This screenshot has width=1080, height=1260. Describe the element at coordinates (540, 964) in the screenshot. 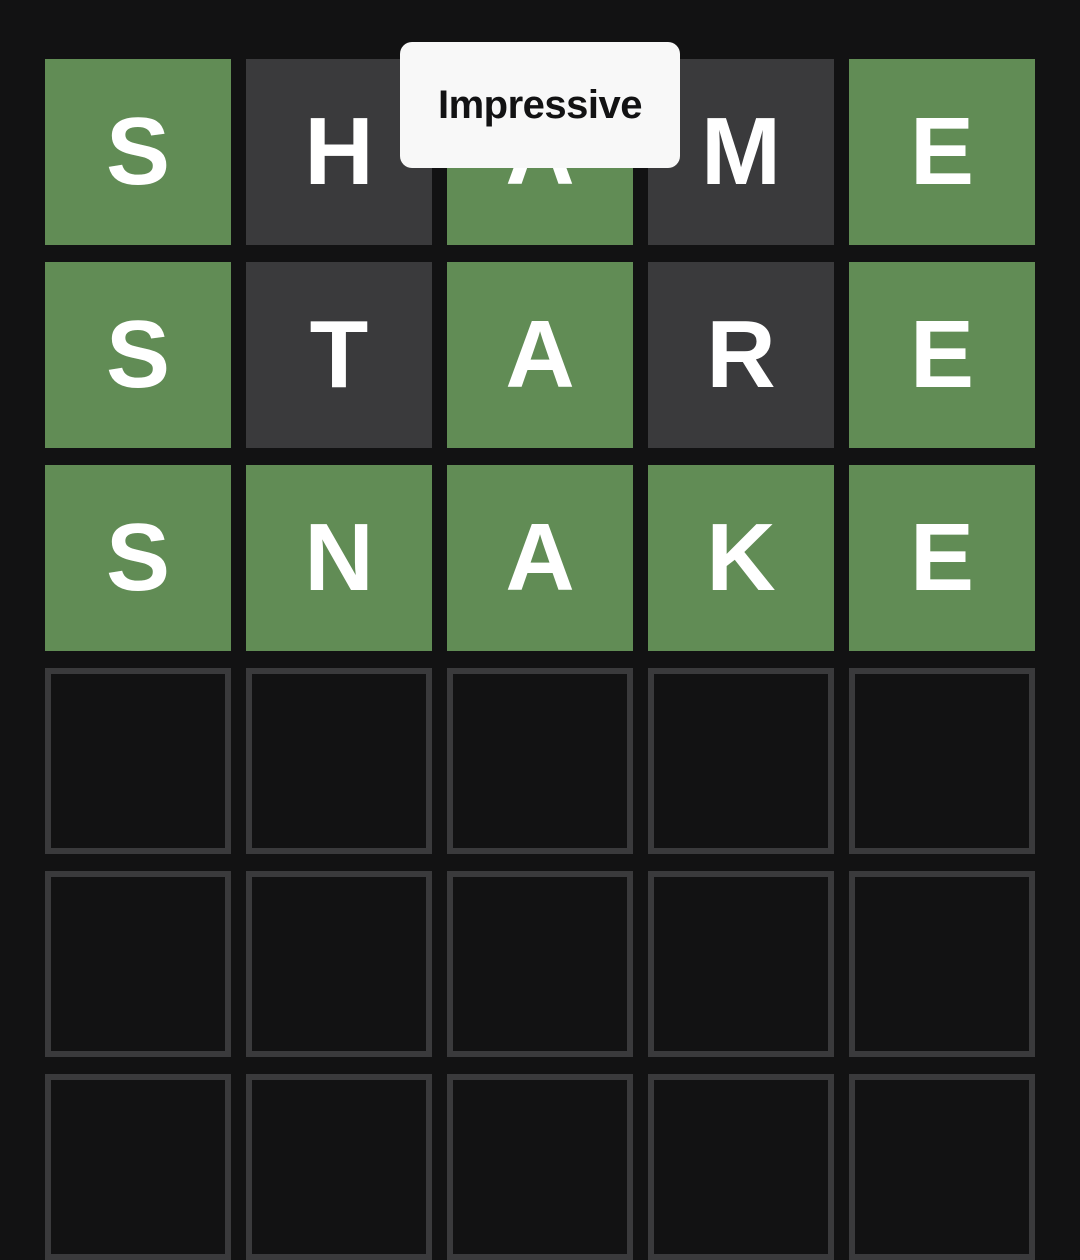

I see `tile-r5-c3` at that location.